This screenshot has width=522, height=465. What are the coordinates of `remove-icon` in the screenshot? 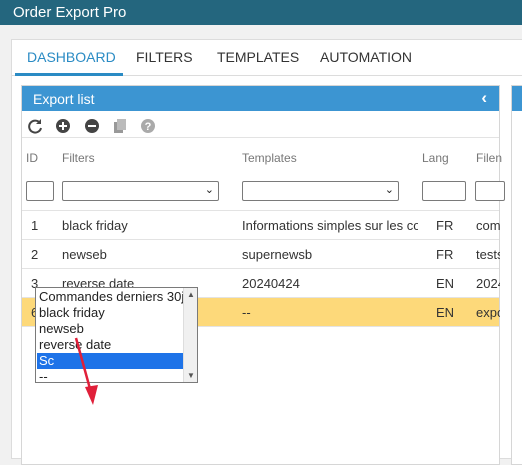 It's located at (92, 126).